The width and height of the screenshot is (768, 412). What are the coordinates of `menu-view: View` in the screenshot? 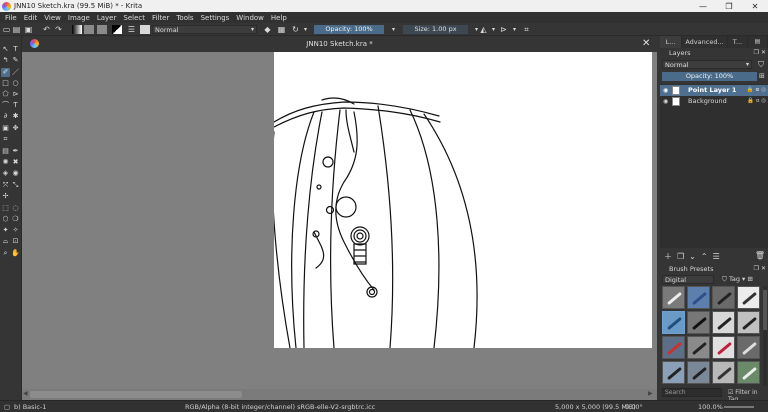 It's located at (52, 18).